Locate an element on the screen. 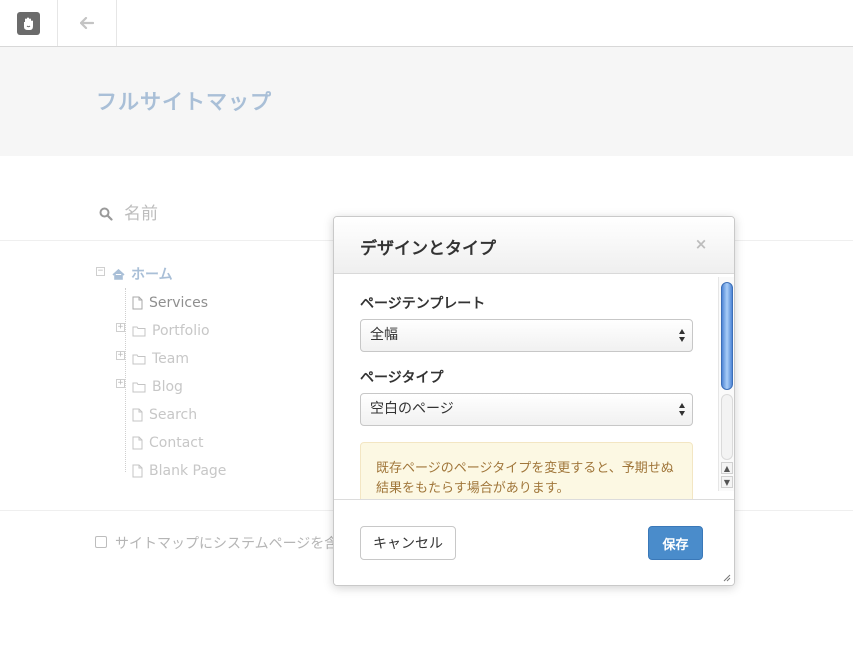 Image resolution: width=853 pixels, height=662 pixels. dialog-header: デザインとタイプ × is located at coordinates (534, 245).